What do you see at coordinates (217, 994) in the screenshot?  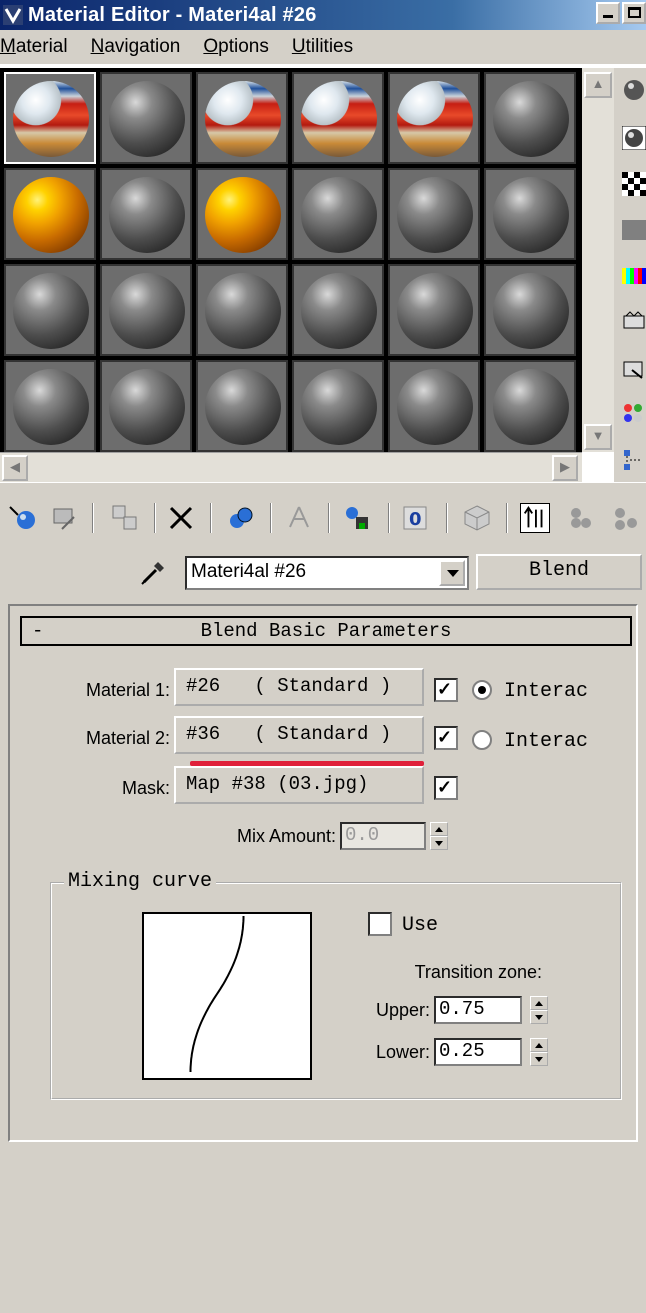 I see `mixing-curve-line` at bounding box center [217, 994].